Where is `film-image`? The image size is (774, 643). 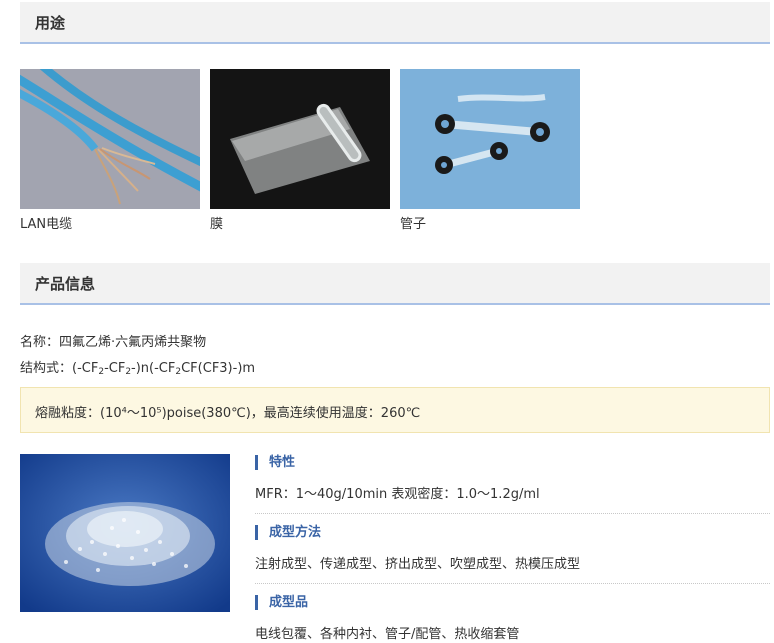
film-image is located at coordinates (300, 139).